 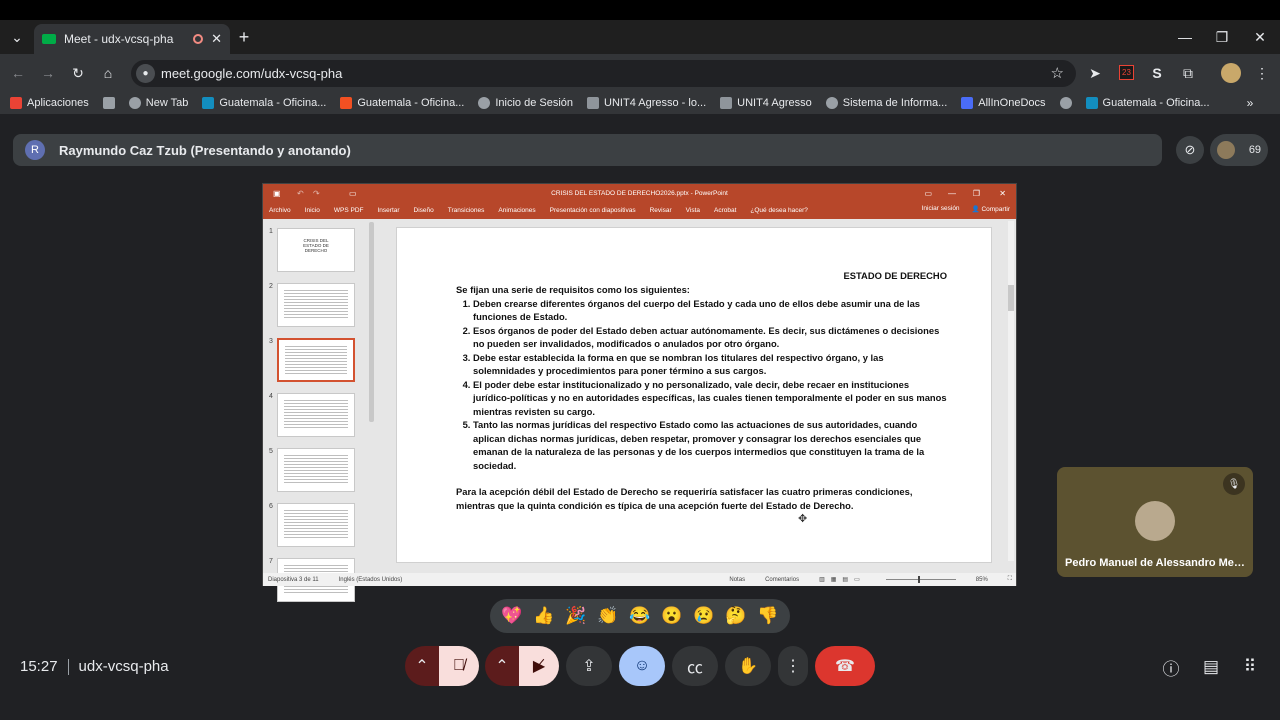 I want to click on ppt-ribbon-tab: Animaciones, so click(x=516, y=210).